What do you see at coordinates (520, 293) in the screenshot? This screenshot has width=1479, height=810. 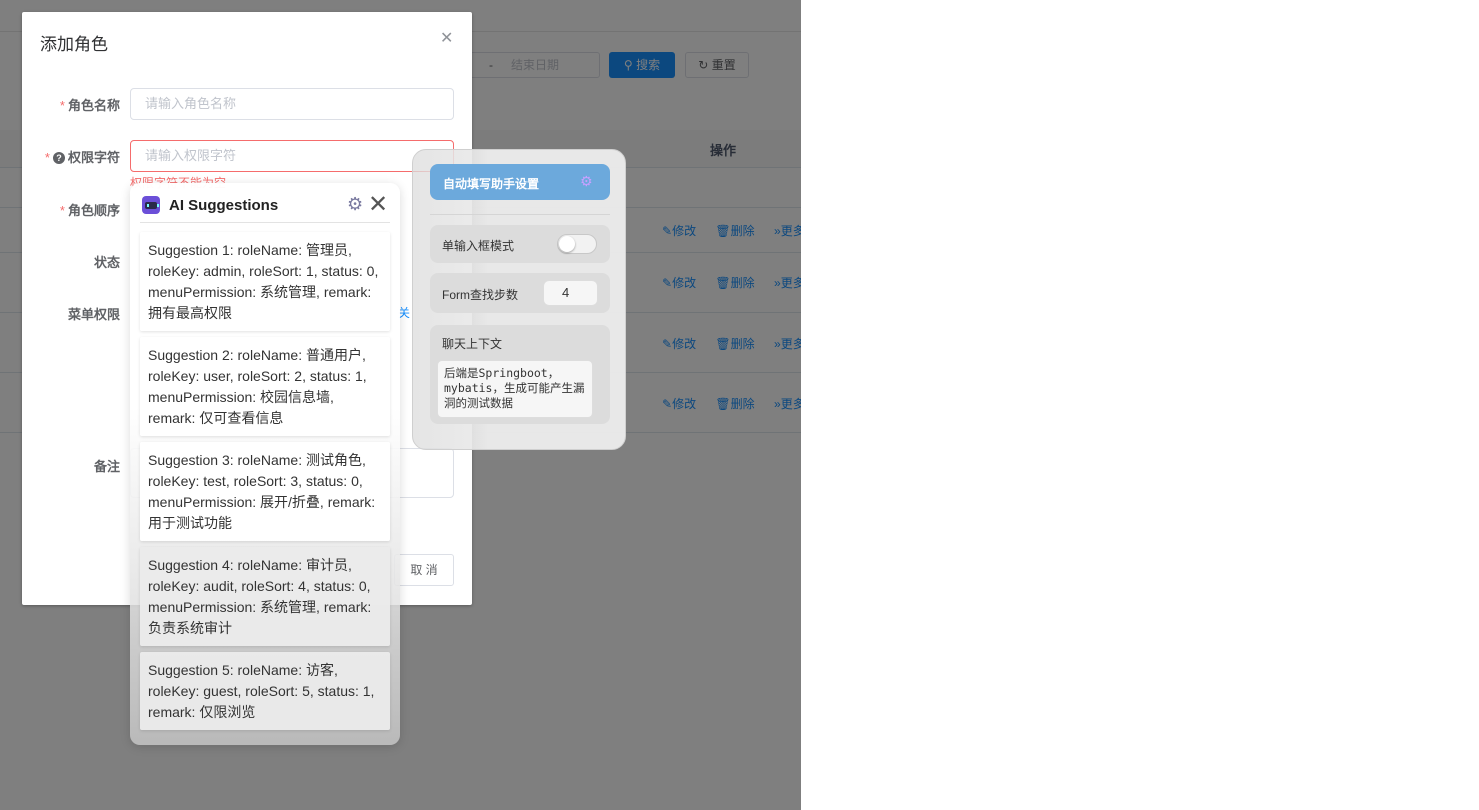 I see `form-steps-row: Form查找步数 4` at bounding box center [520, 293].